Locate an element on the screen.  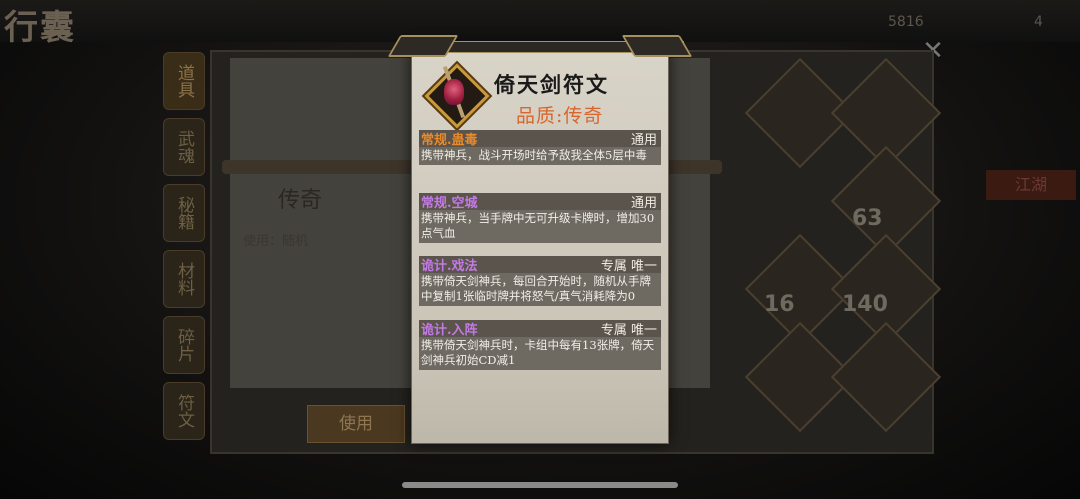
skill-header: 诡计.戏法 专属 唯一 is located at coordinates (540, 265).